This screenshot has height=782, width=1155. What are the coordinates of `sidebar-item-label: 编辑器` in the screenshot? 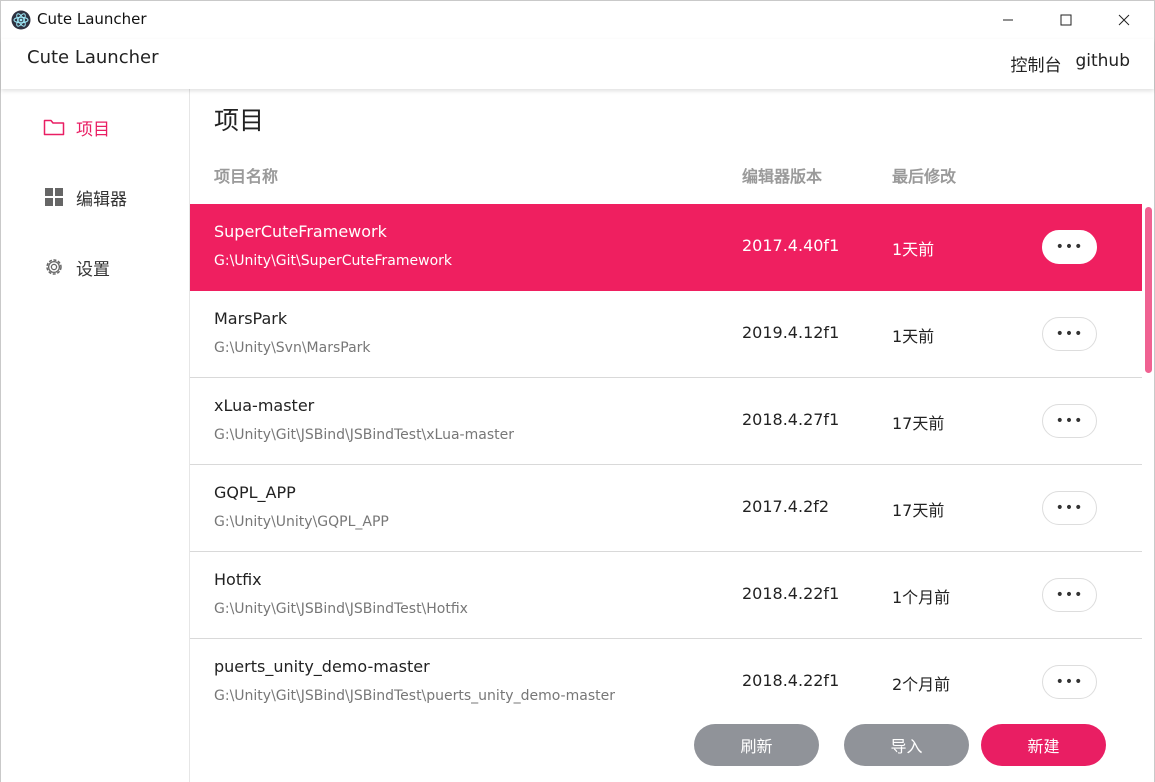 It's located at (101, 199).